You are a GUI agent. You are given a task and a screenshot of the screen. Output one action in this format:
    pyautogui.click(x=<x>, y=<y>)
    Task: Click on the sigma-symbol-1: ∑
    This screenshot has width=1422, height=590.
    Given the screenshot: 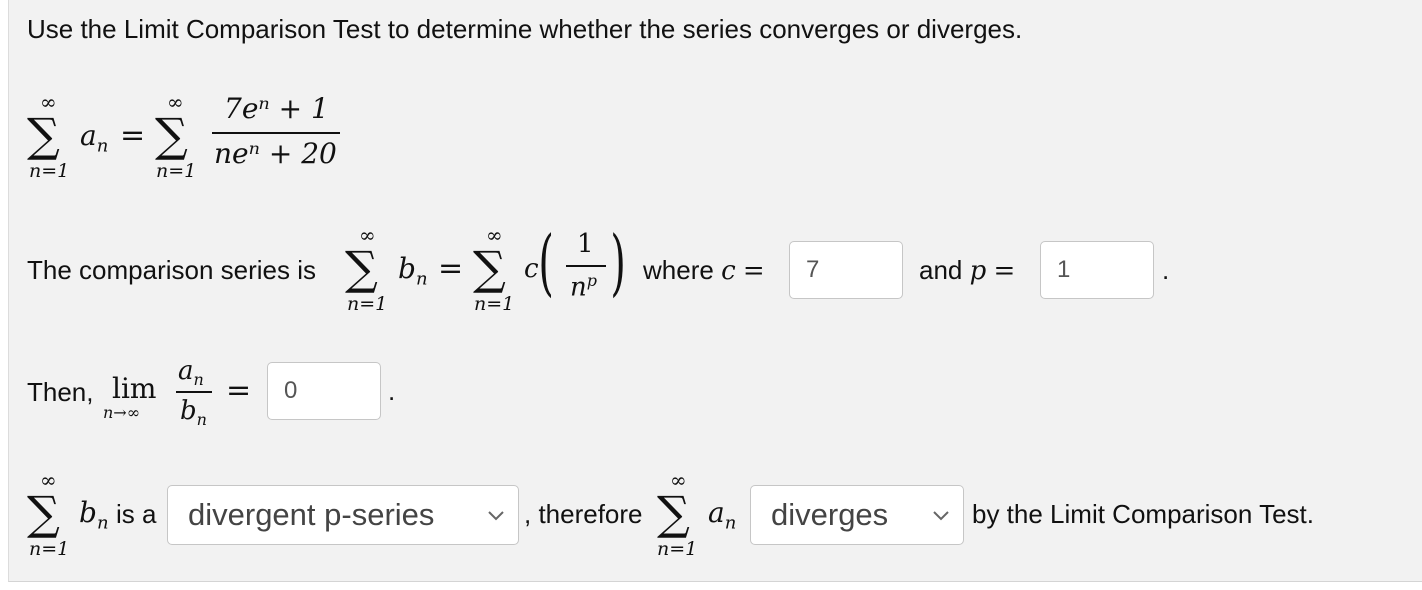 What is the action you would take?
    pyautogui.click(x=43, y=135)
    